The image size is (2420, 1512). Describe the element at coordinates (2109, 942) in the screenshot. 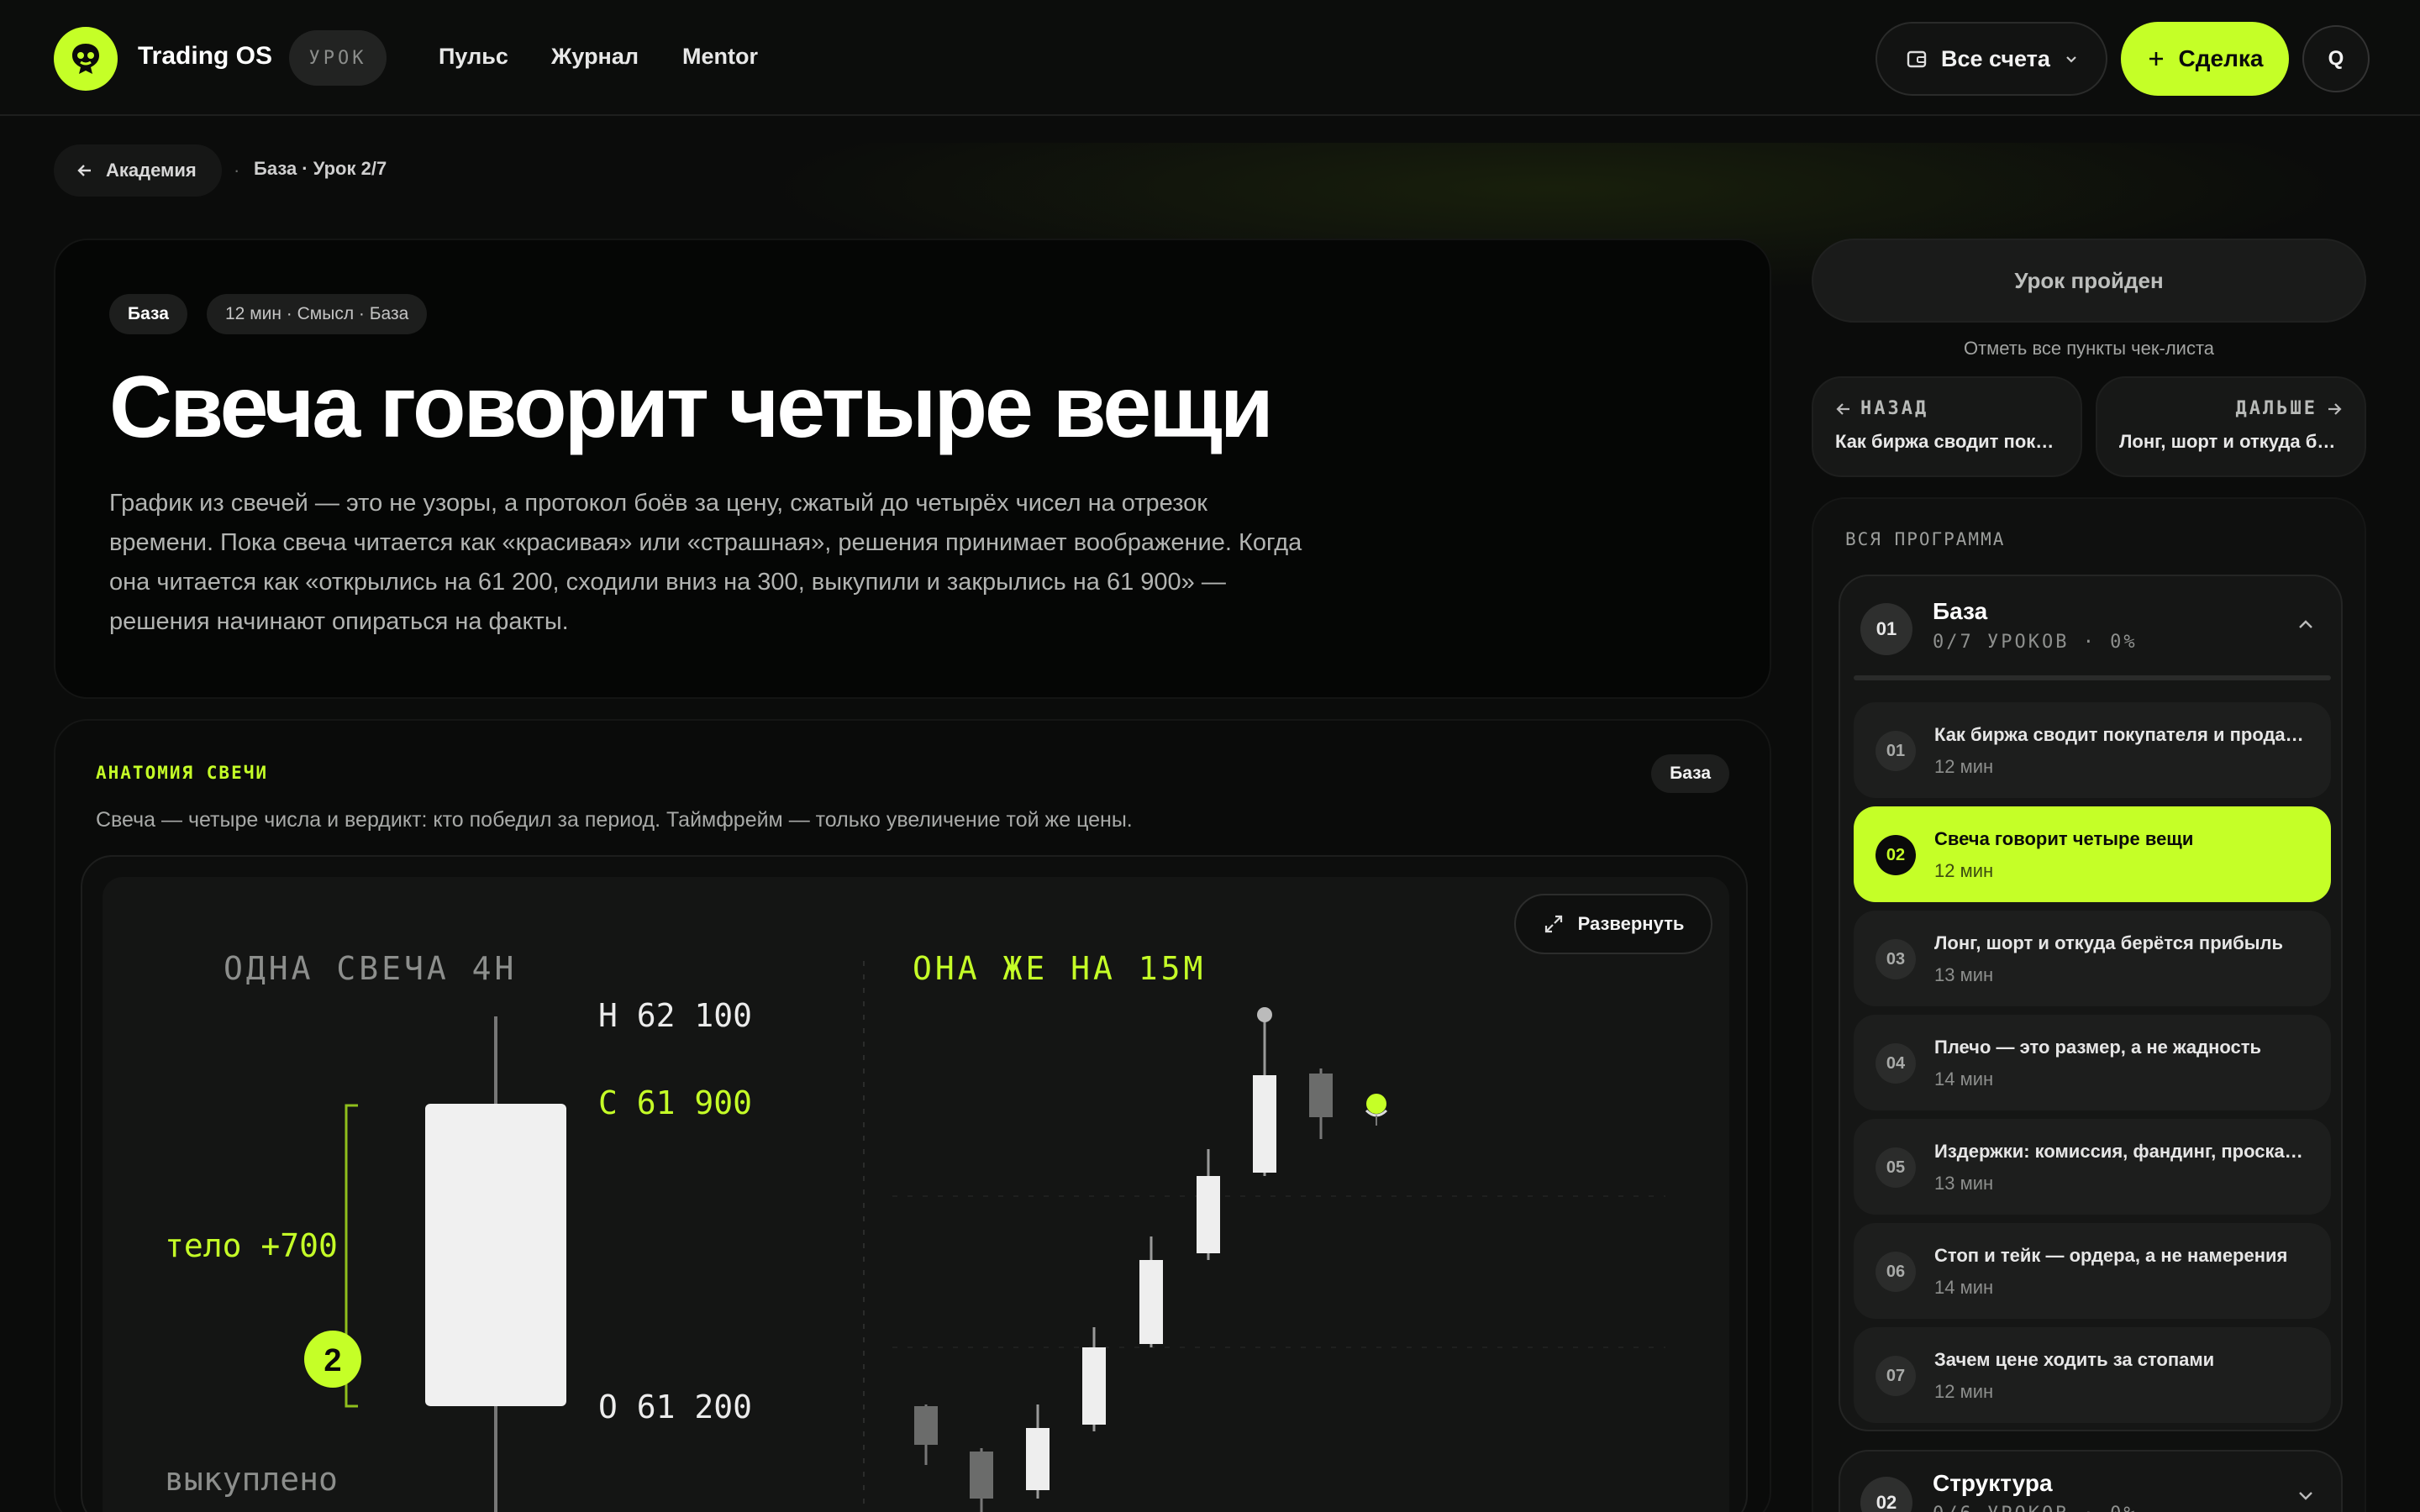

I see `lesson-item-title: Лонг, шорт и откуда берётся прибыль` at that location.